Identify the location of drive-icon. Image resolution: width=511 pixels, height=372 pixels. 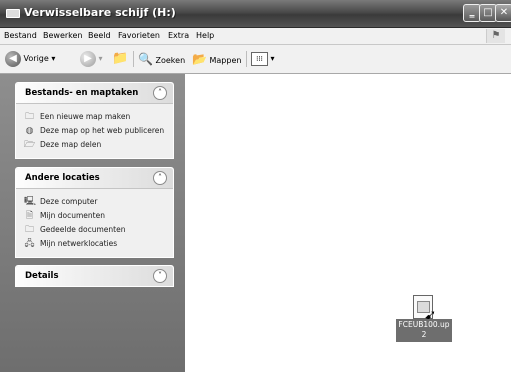
(13, 13).